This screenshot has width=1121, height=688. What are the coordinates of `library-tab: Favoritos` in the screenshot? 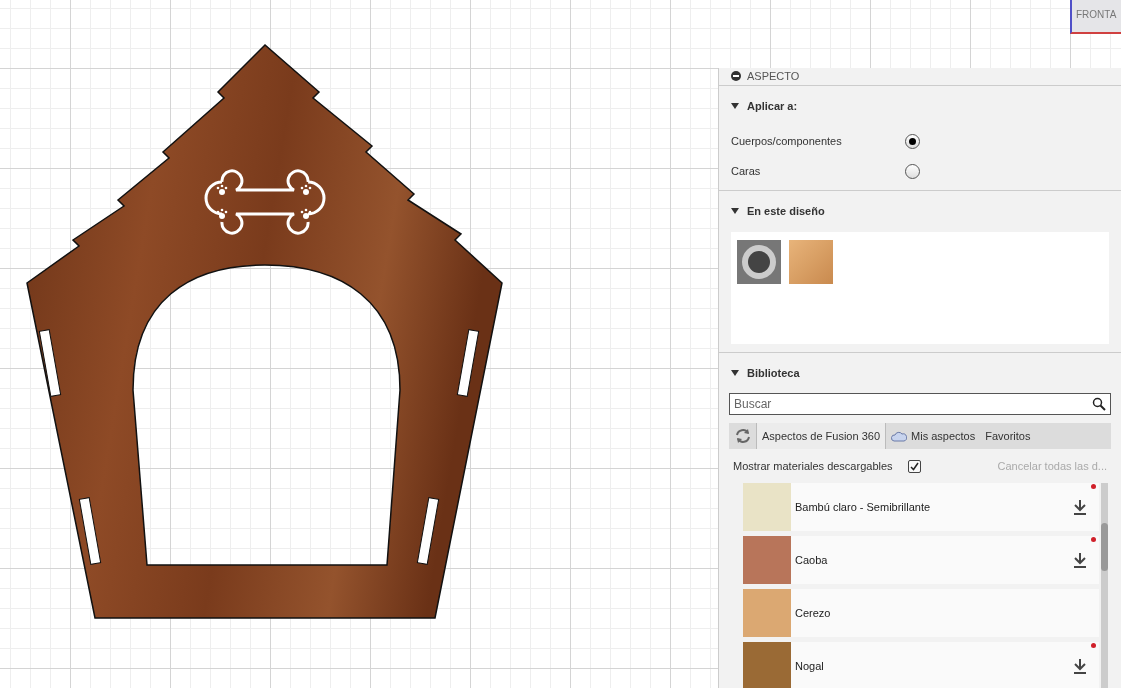 It's located at (1008, 436).